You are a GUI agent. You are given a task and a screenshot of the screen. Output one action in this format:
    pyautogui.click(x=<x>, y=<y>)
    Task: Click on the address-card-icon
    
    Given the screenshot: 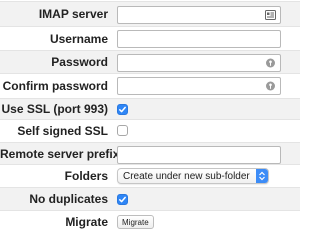 What is the action you would take?
    pyautogui.click(x=270, y=15)
    